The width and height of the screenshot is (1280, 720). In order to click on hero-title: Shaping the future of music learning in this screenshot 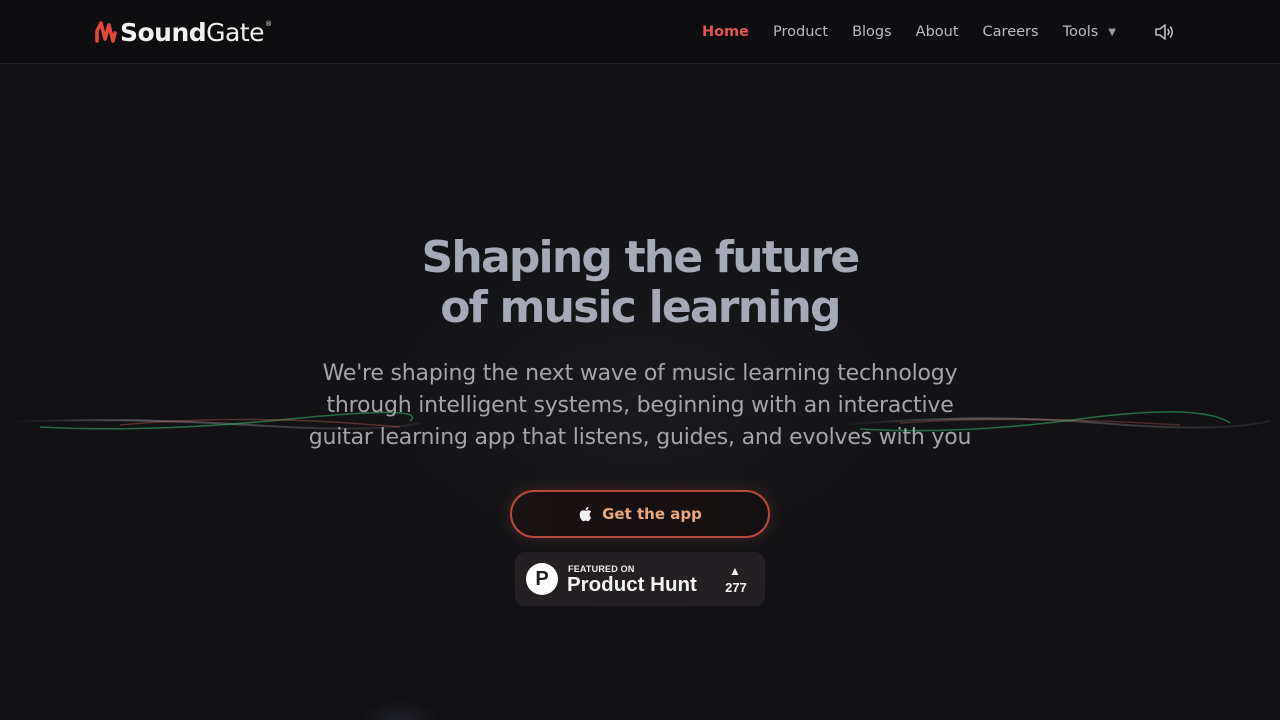, I will do `click(640, 283)`.